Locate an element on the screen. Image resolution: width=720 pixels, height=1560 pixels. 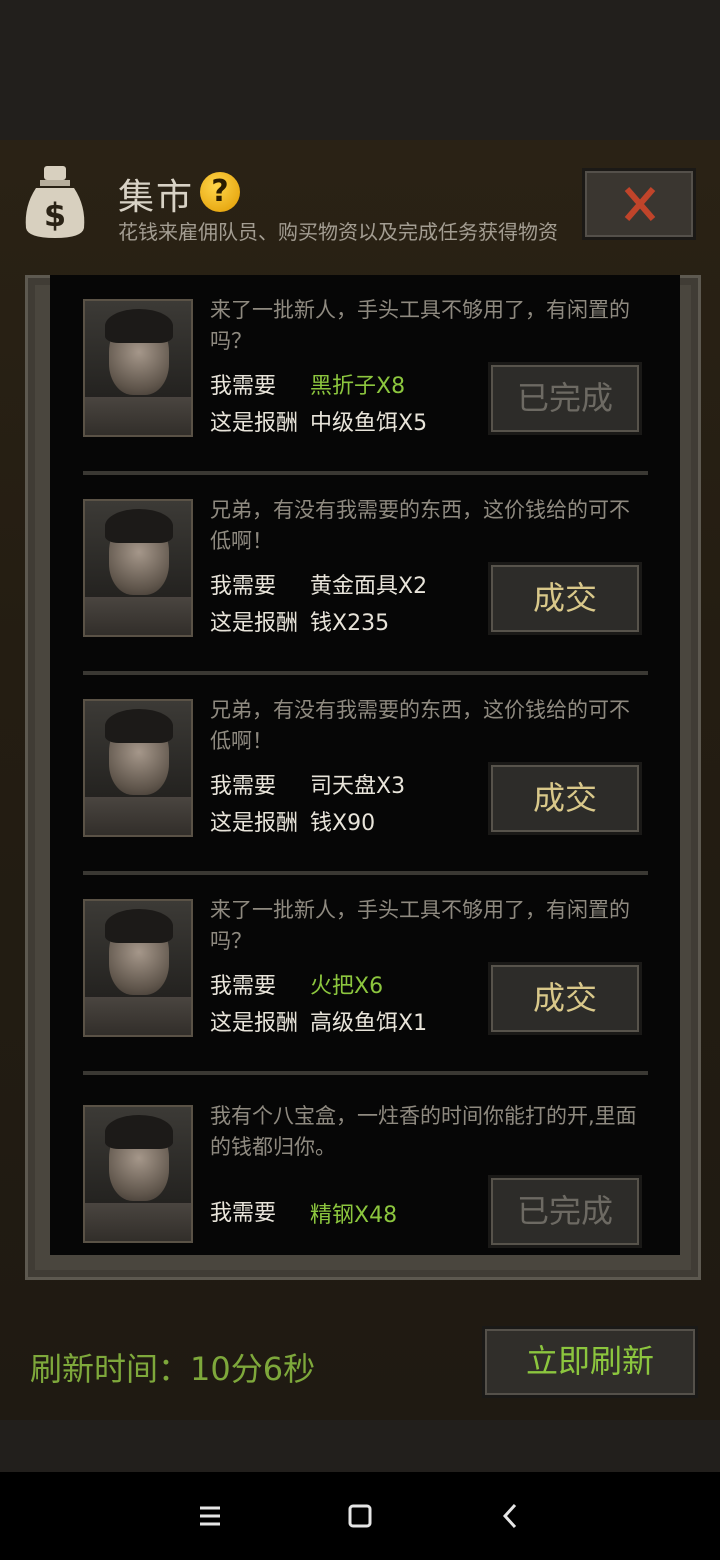
help-icon: ? is located at coordinates (220, 192).